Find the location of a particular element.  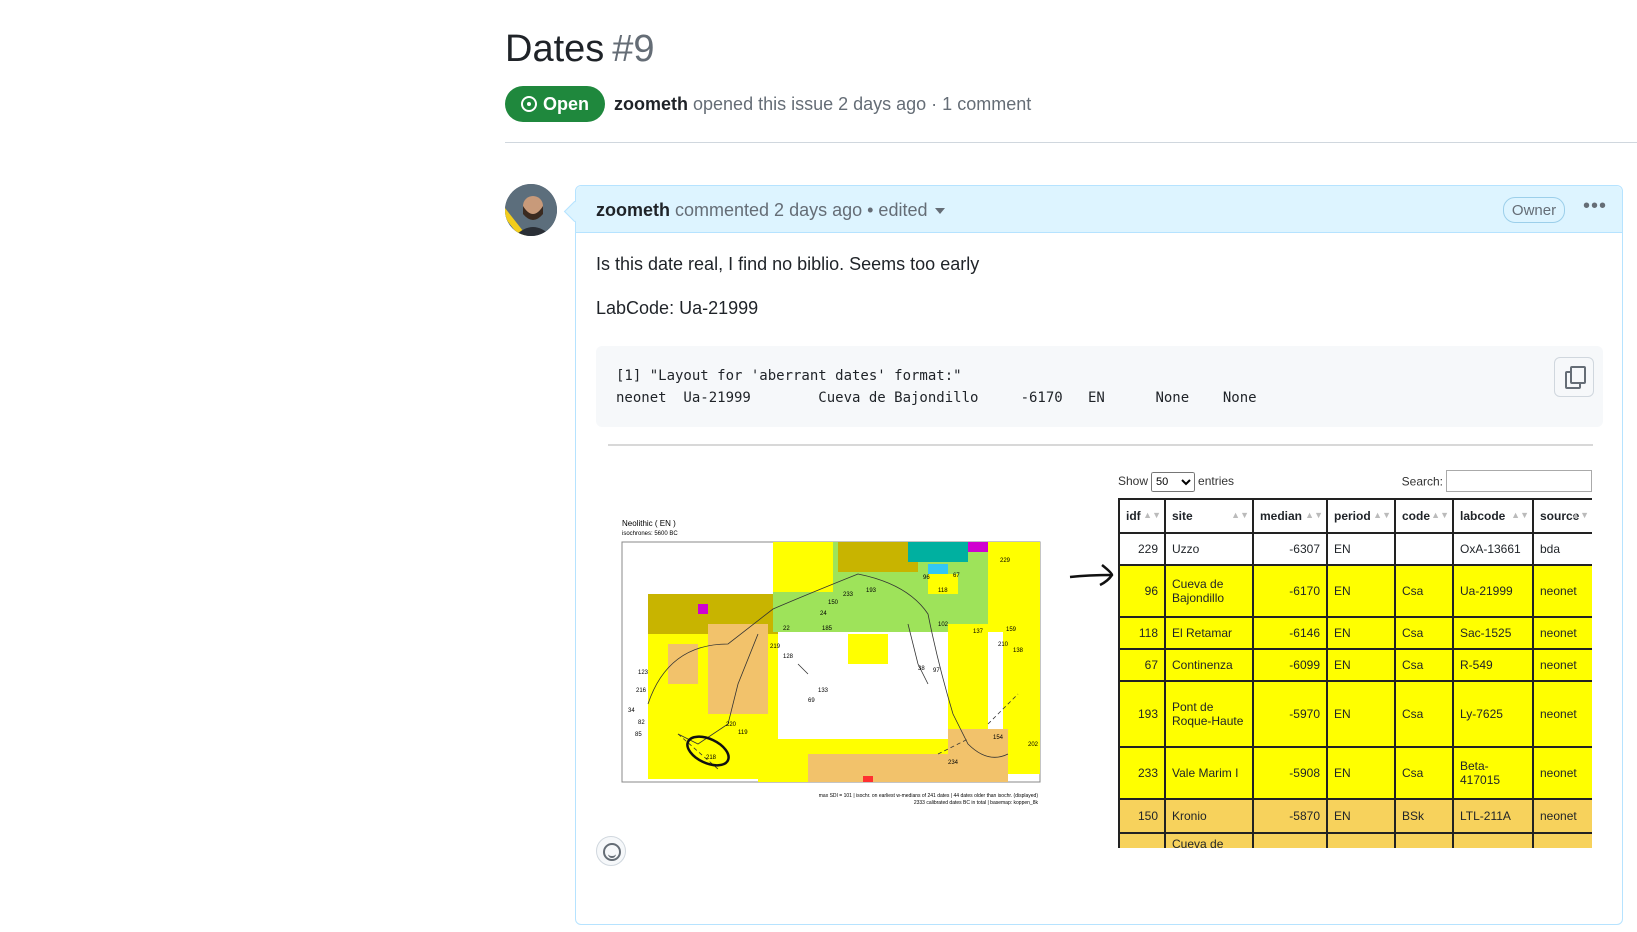

search-box: Search: is located at coordinates (1497, 481).